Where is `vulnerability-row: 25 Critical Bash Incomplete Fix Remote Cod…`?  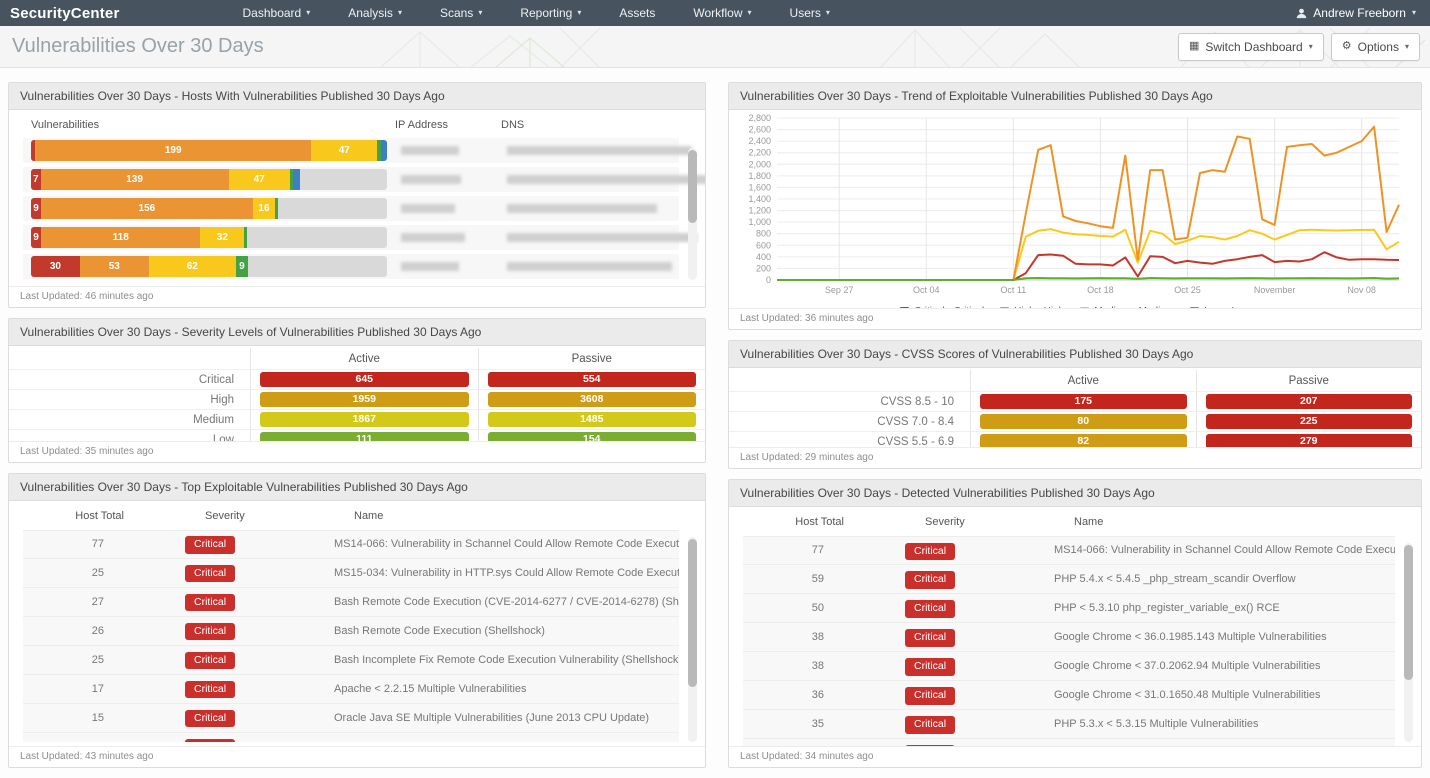 vulnerability-row: 25 Critical Bash Incomplete Fix Remote Cod… is located at coordinates (351, 660).